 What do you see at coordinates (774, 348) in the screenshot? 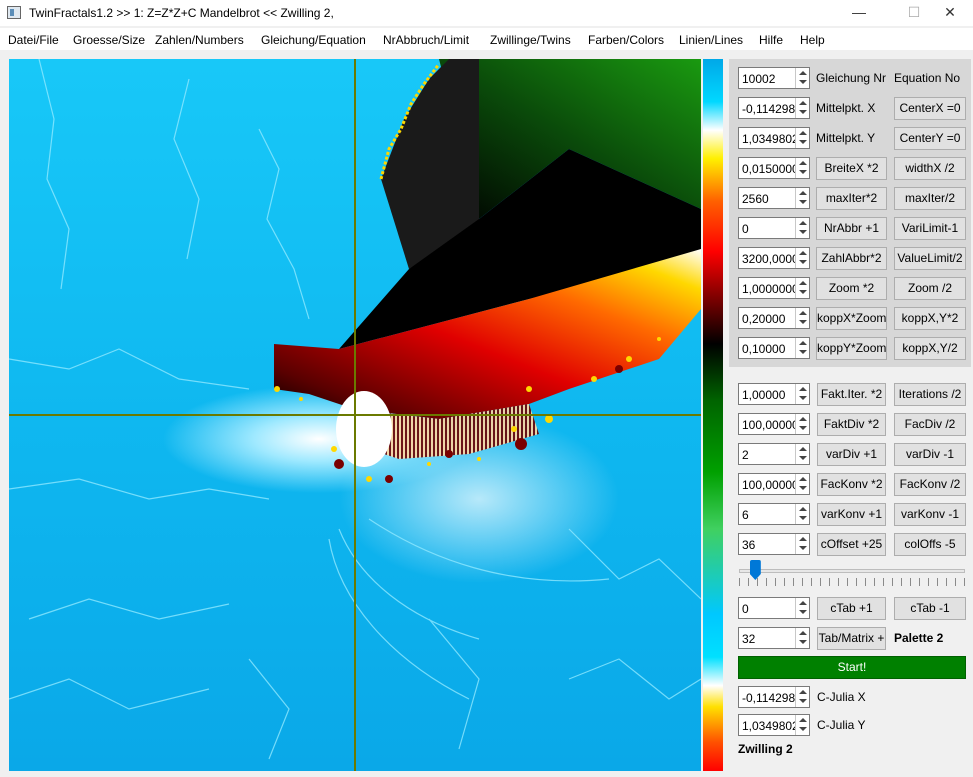
I see `value-spinbox: 0,10000` at bounding box center [774, 348].